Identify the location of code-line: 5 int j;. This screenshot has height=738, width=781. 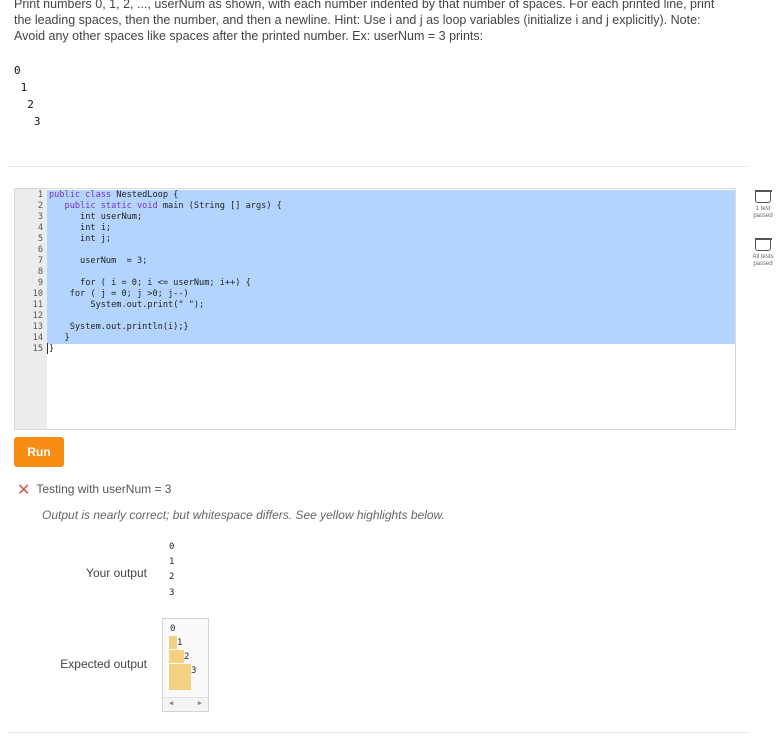
(375, 239).